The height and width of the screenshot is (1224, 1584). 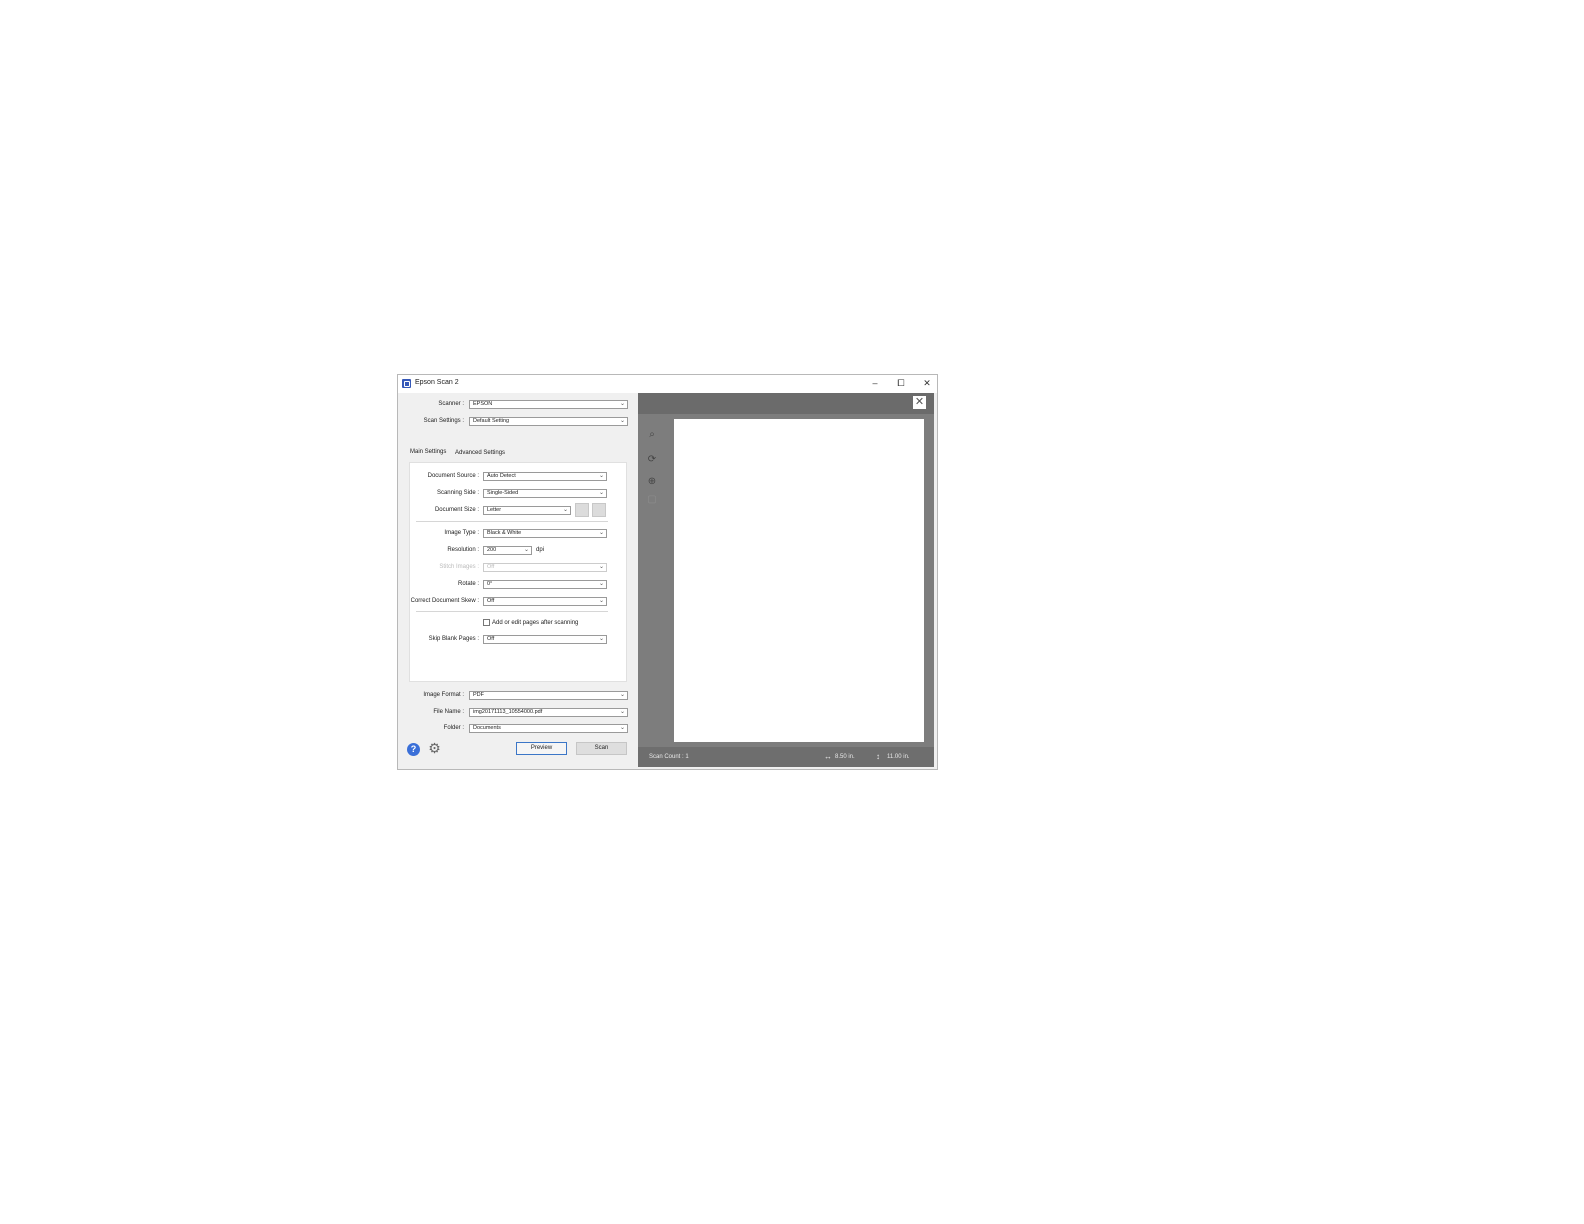 What do you see at coordinates (507, 550) in the screenshot?
I see `resolution-select: 200 ⌄` at bounding box center [507, 550].